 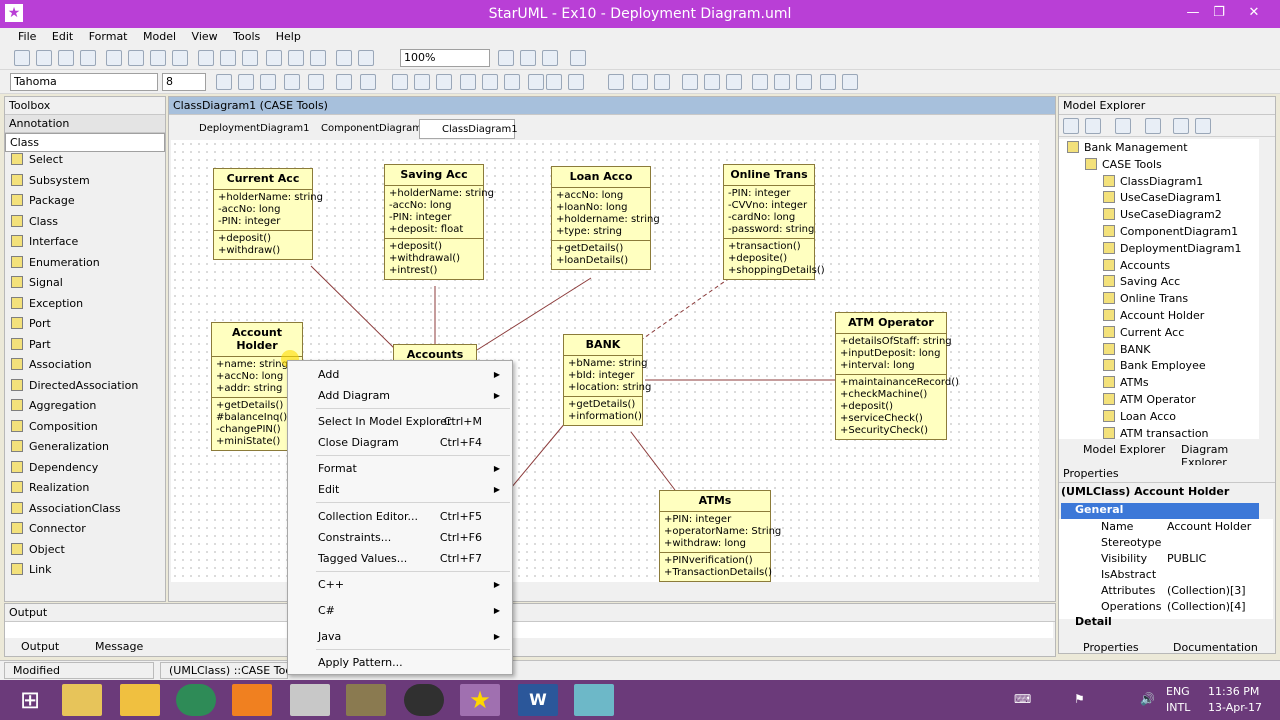 What do you see at coordinates (1162, 214) in the screenshot?
I see `tree-item-usecasediagram2: UseCaseDiagram2` at bounding box center [1162, 214].